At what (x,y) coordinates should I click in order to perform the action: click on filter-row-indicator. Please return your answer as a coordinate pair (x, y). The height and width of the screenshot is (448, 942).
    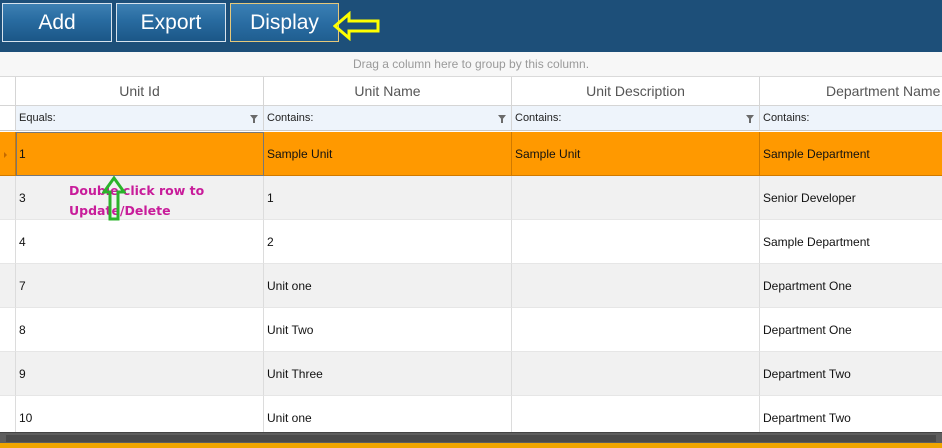
    Looking at the image, I should click on (8, 118).